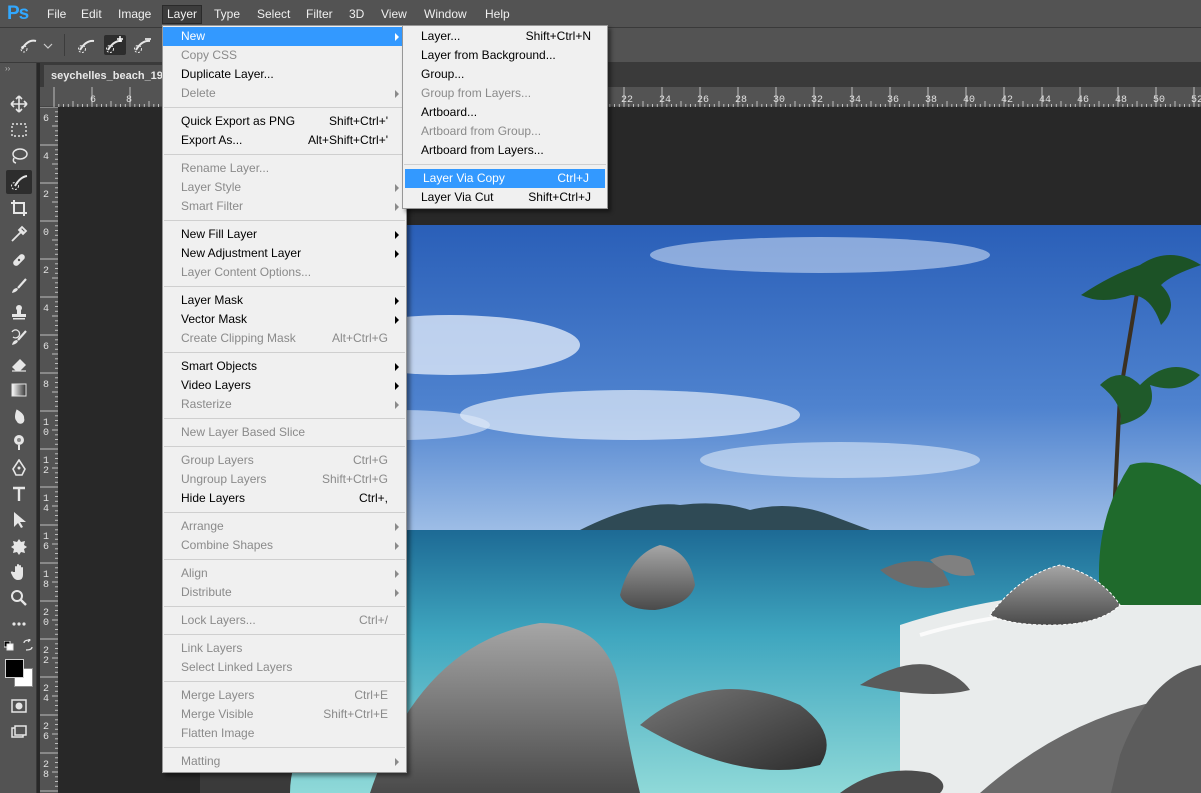 The height and width of the screenshot is (793, 1201). Describe the element at coordinates (14, 668) in the screenshot. I see `foreground-color-swatch` at that location.